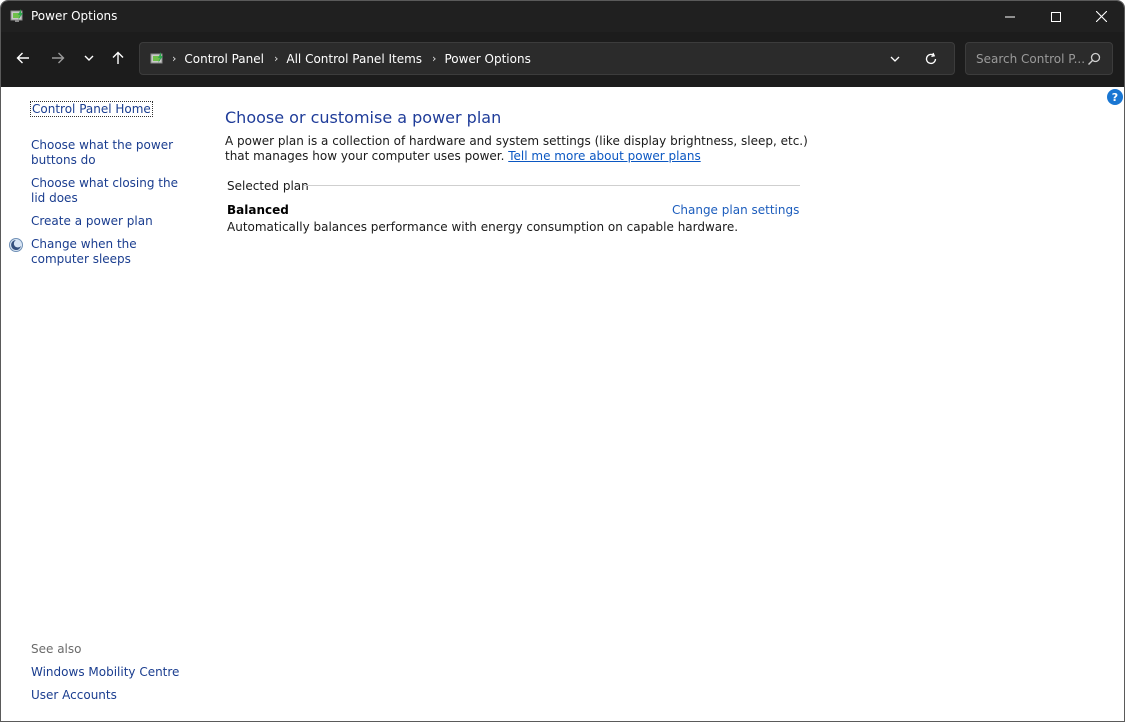 The height and width of the screenshot is (722, 1125). Describe the element at coordinates (552, 185) in the screenshot. I see `section-divider` at that location.